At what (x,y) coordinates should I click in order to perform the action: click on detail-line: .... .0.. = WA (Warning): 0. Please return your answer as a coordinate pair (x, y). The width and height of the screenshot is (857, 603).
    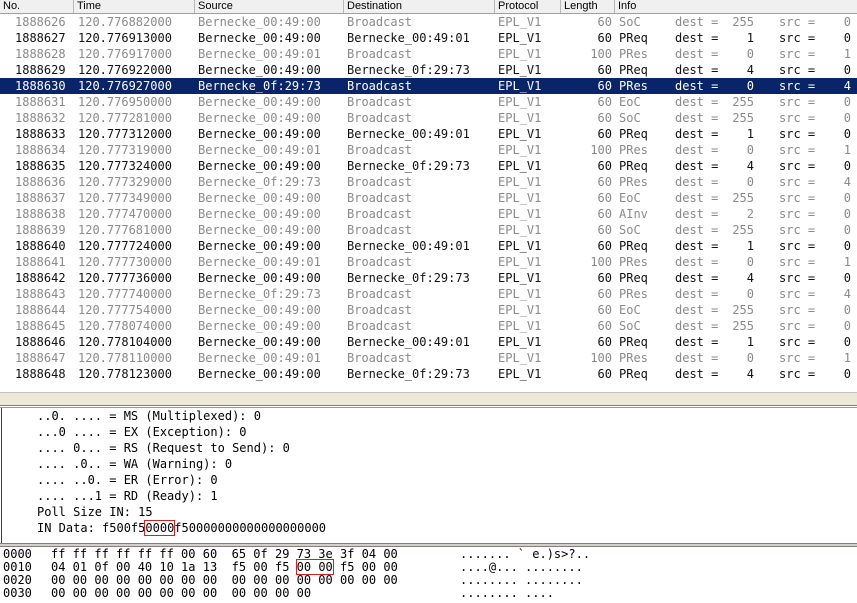
    Looking at the image, I should click on (134, 464).